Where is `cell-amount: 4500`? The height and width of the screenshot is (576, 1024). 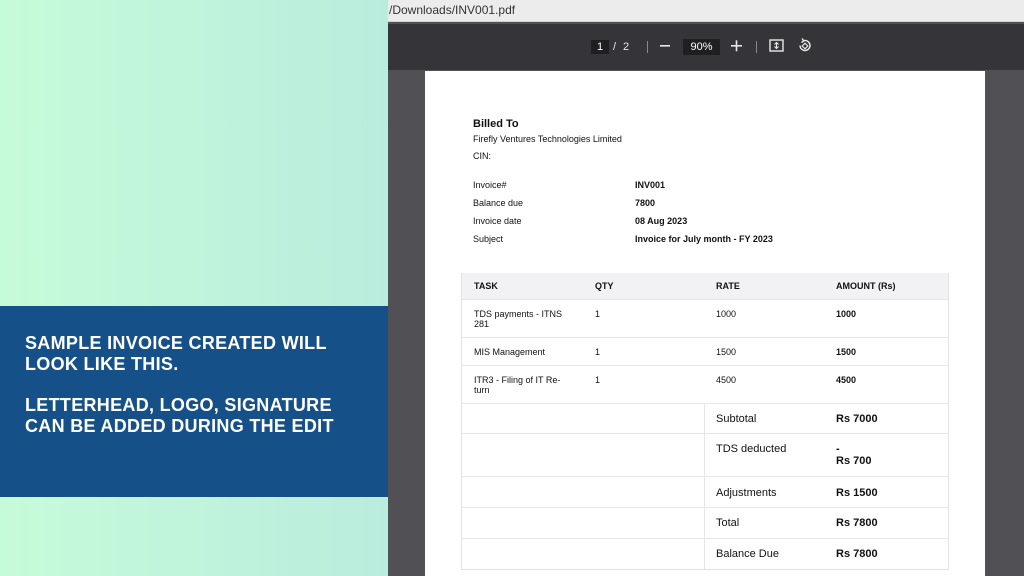
cell-amount: 4500 is located at coordinates (846, 380).